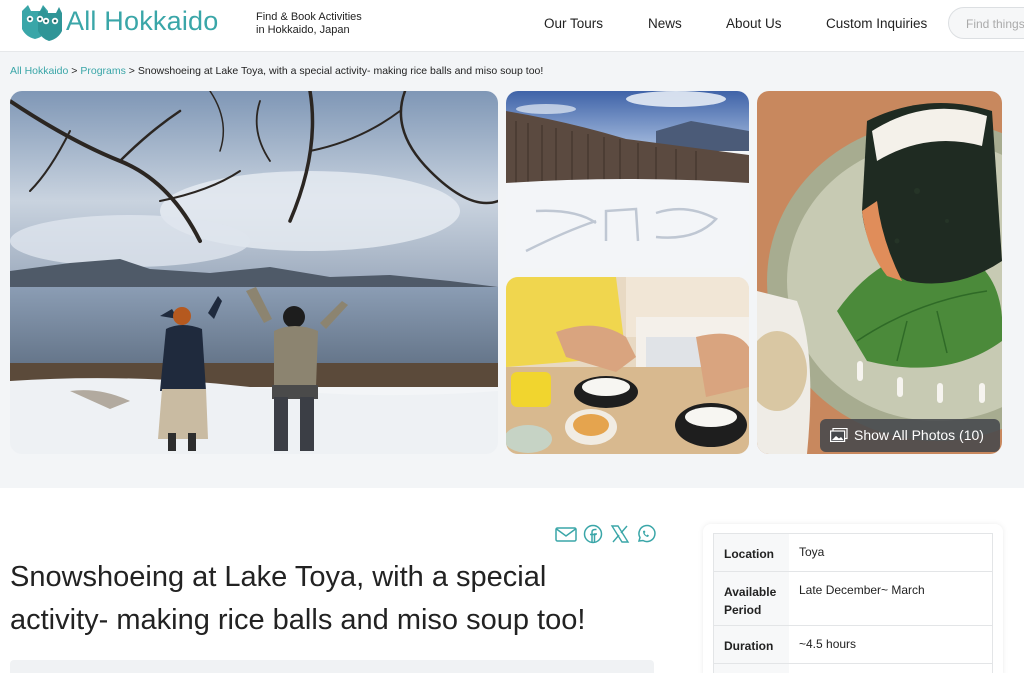  What do you see at coordinates (665, 23) in the screenshot?
I see `nav-news: News` at bounding box center [665, 23].